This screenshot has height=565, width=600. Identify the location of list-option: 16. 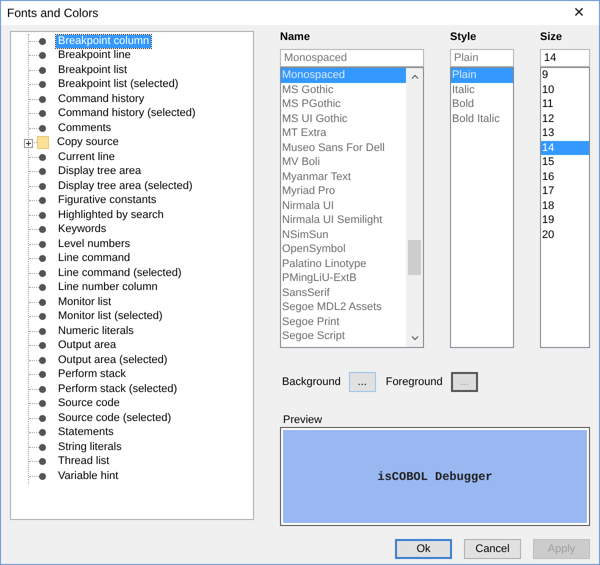
(565, 177).